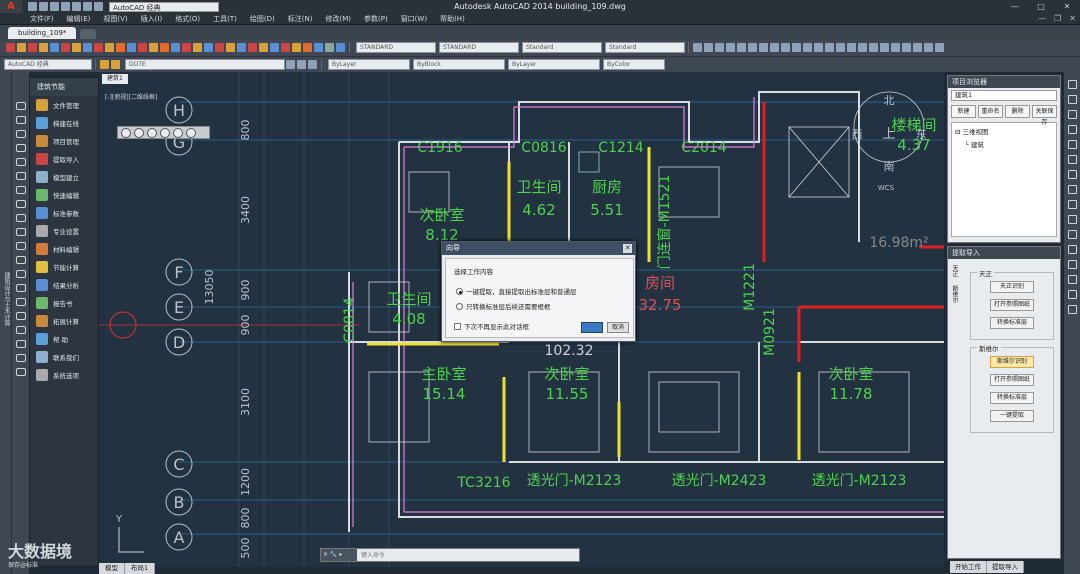  What do you see at coordinates (873, 47) in the screenshot?
I see `properties-icon` at bounding box center [873, 47].